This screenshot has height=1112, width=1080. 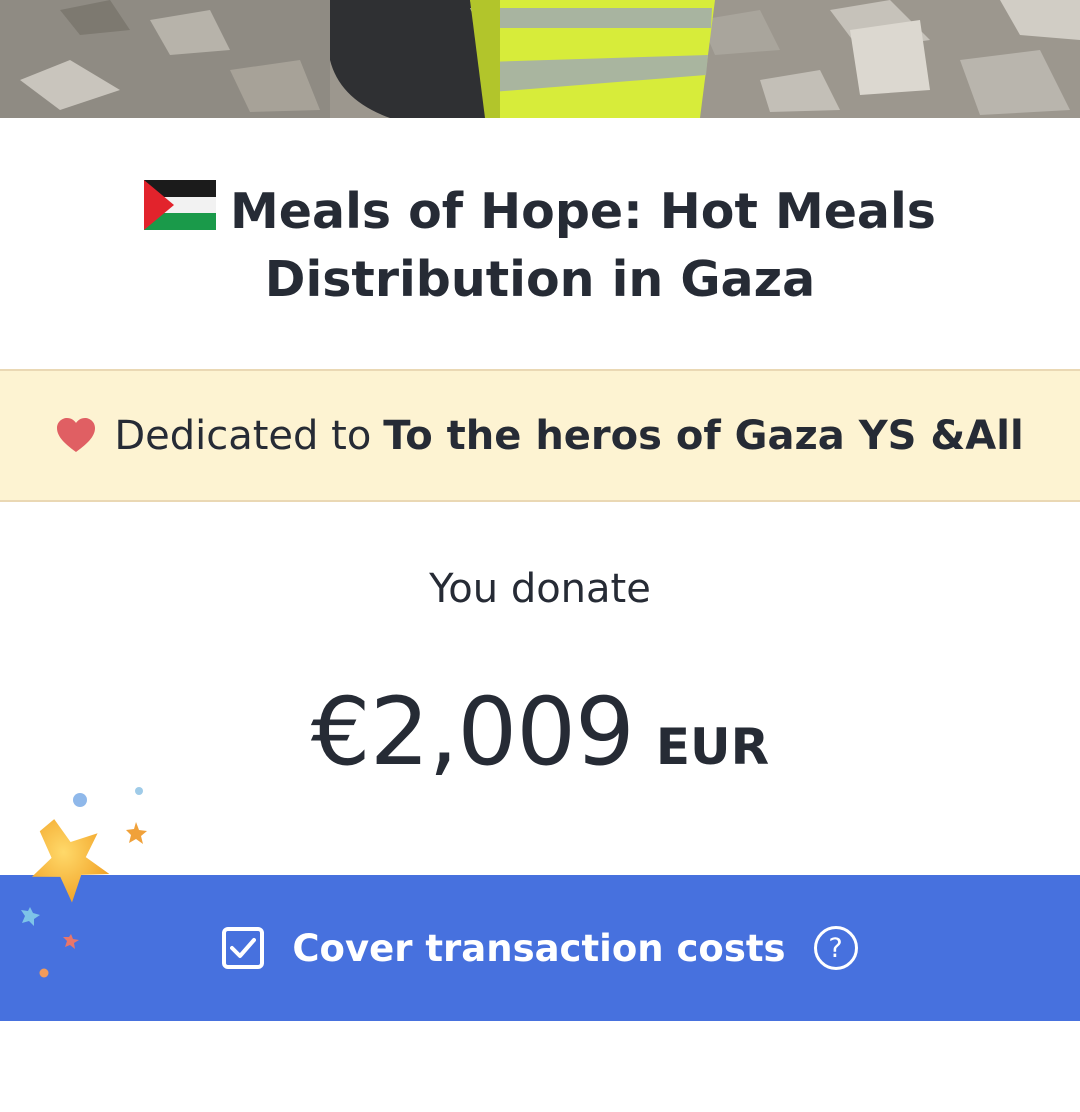 I want to click on cover-costs-checkbox, so click(x=243, y=948).